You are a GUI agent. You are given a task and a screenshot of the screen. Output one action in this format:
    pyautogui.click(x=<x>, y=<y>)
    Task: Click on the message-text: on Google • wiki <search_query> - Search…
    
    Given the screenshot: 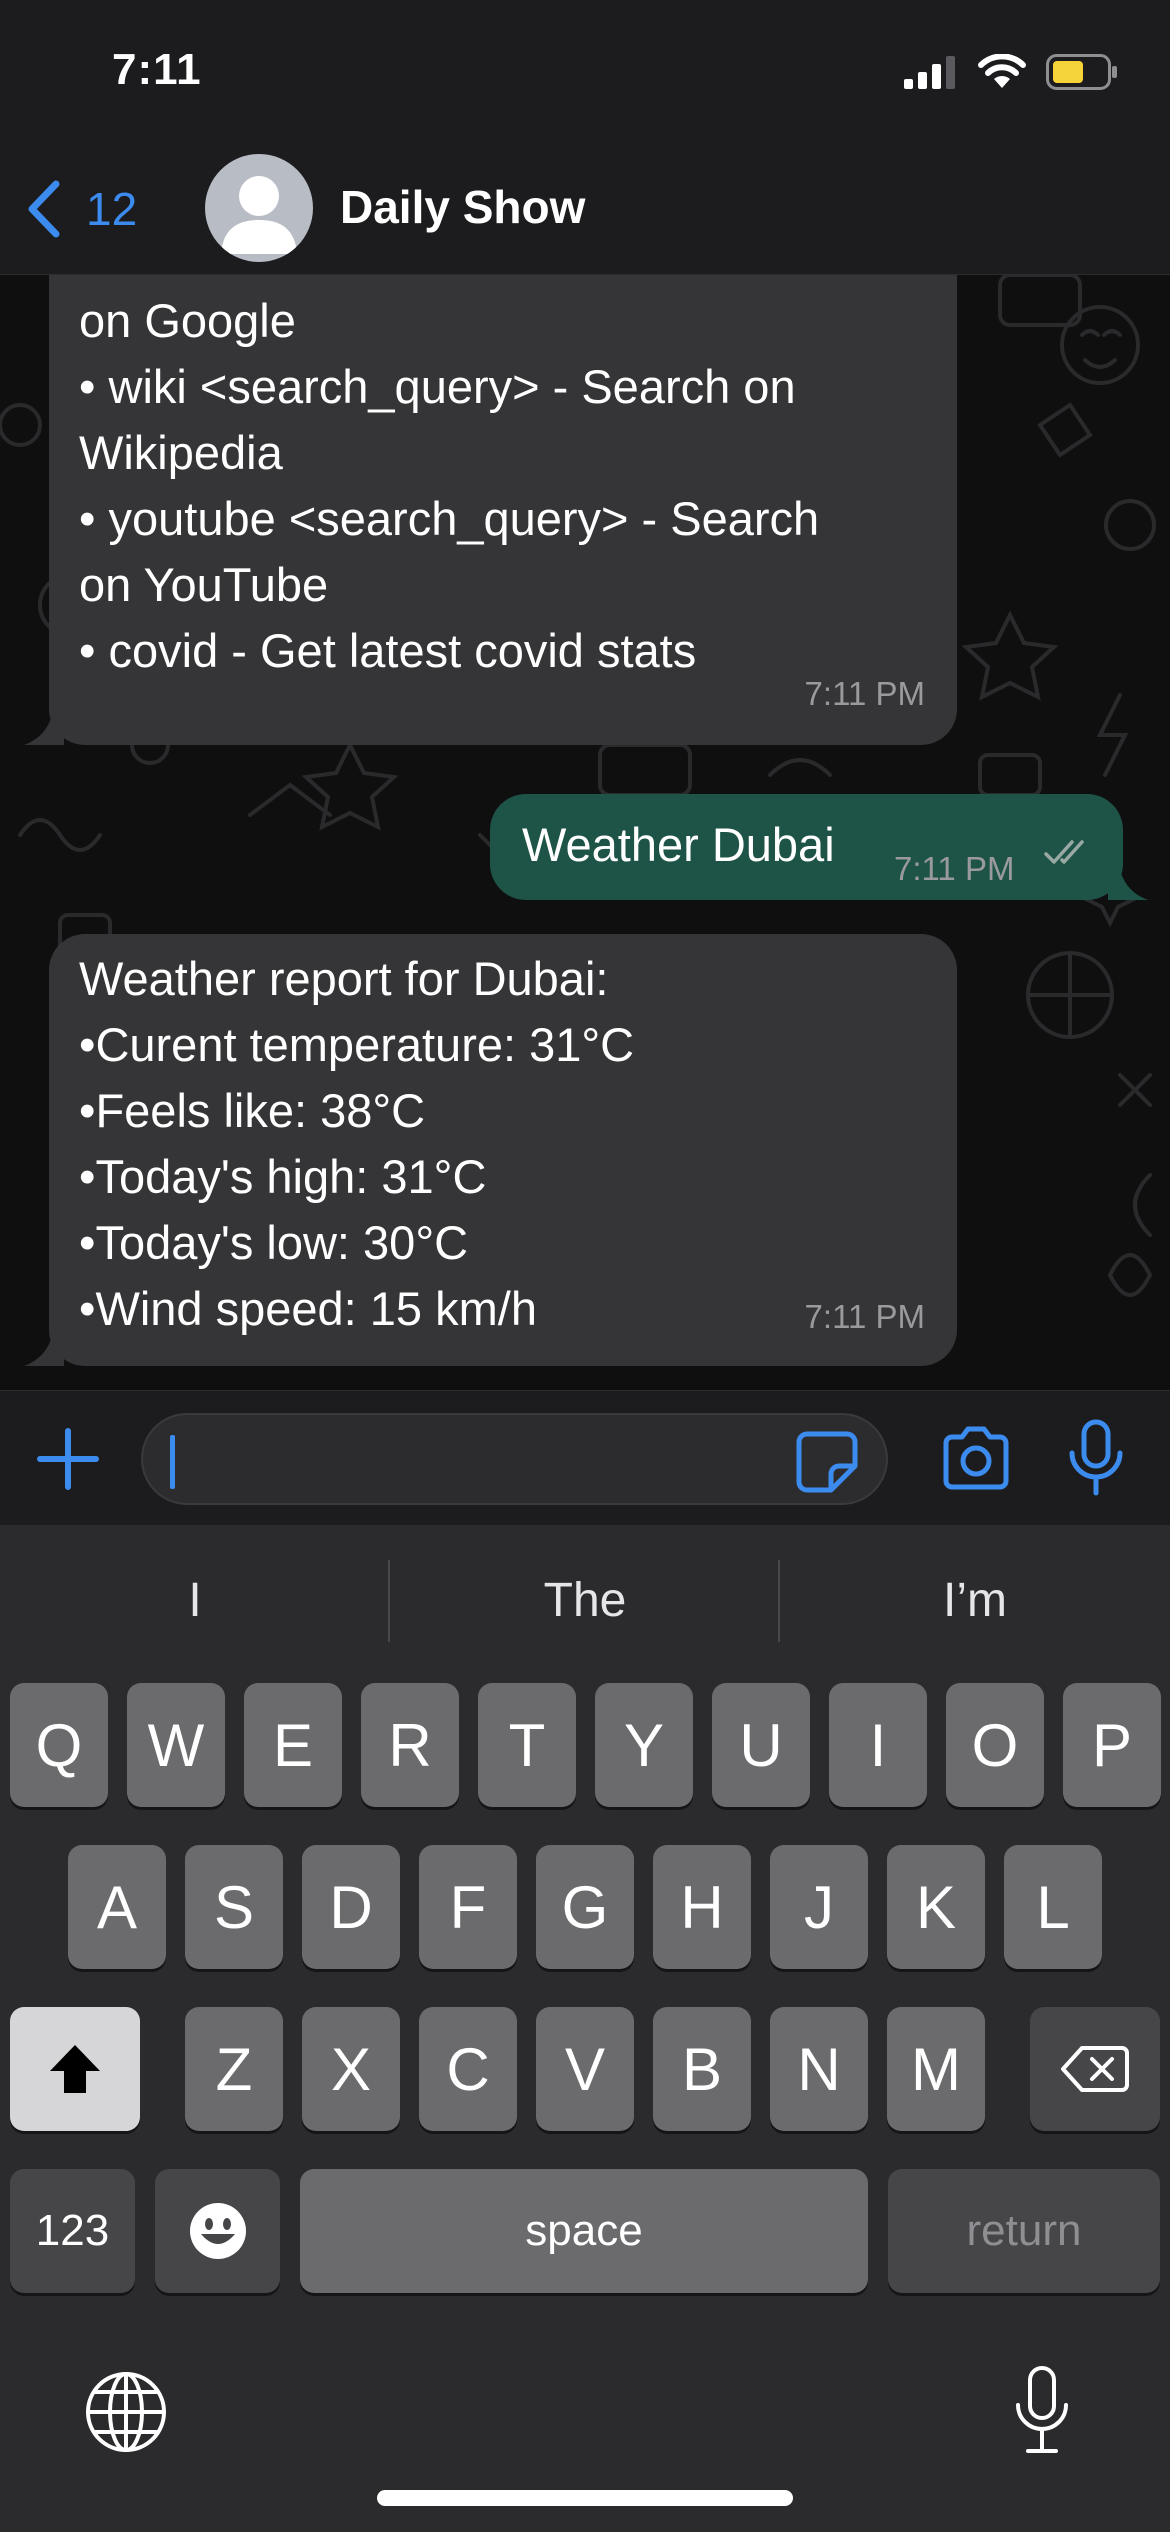 What is the action you would take?
    pyautogui.click(x=449, y=486)
    